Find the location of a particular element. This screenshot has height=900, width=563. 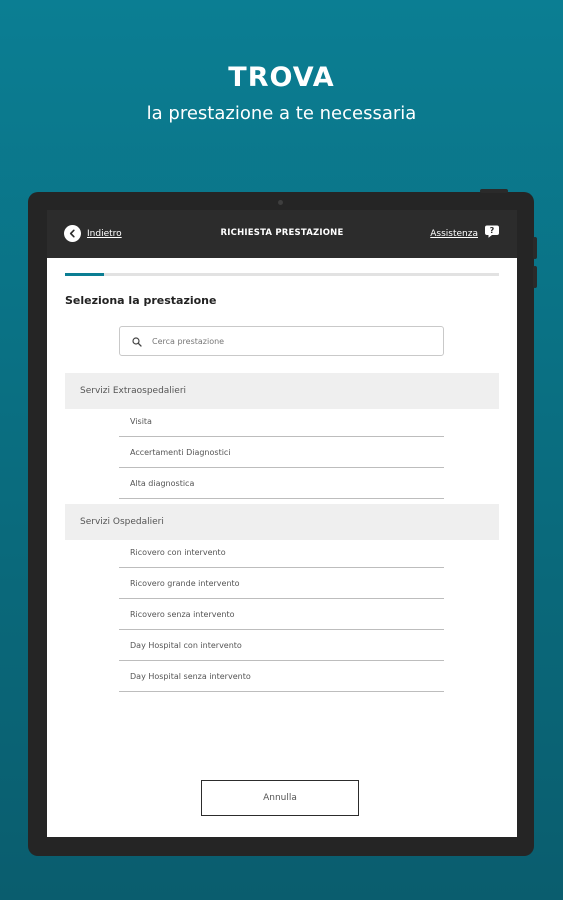

volume-down-button is located at coordinates (535, 277).